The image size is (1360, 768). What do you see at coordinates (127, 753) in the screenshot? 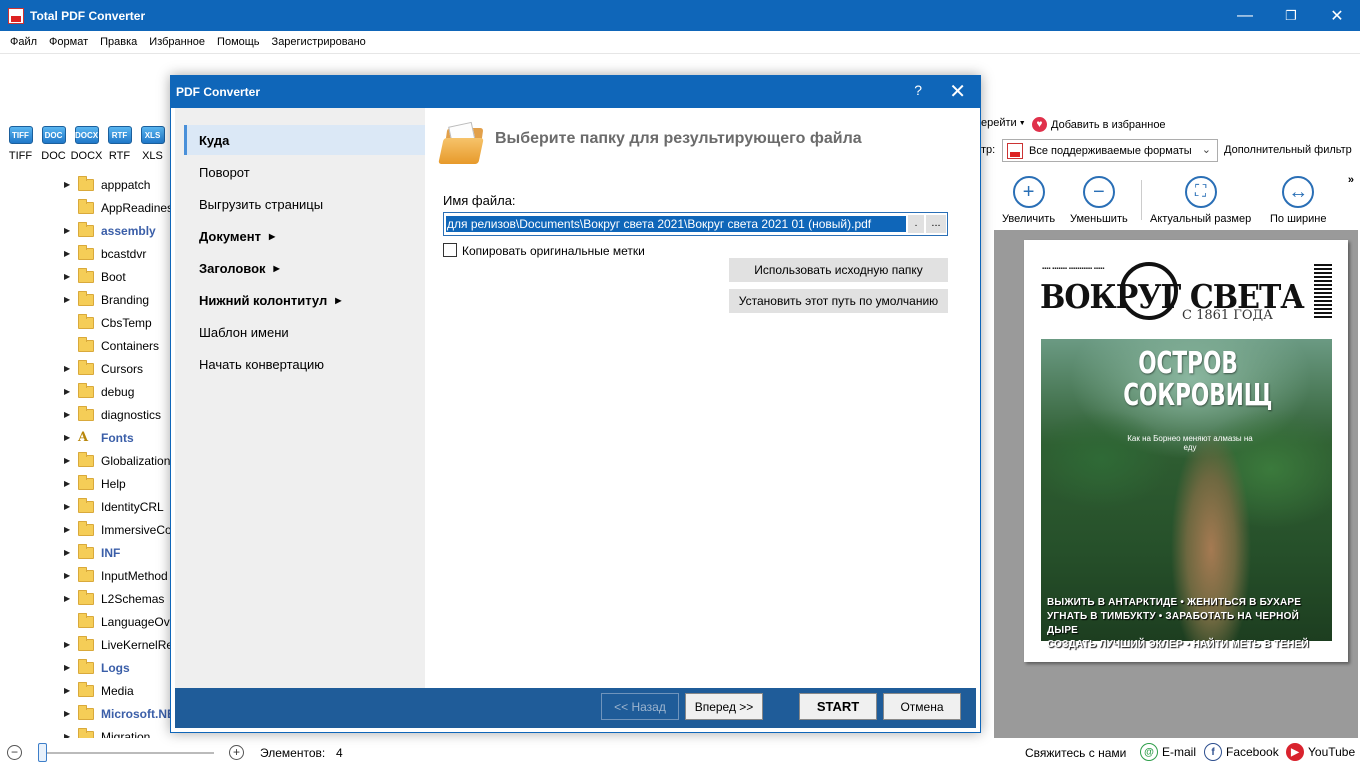
I see `thumbnail-size-slider` at bounding box center [127, 753].